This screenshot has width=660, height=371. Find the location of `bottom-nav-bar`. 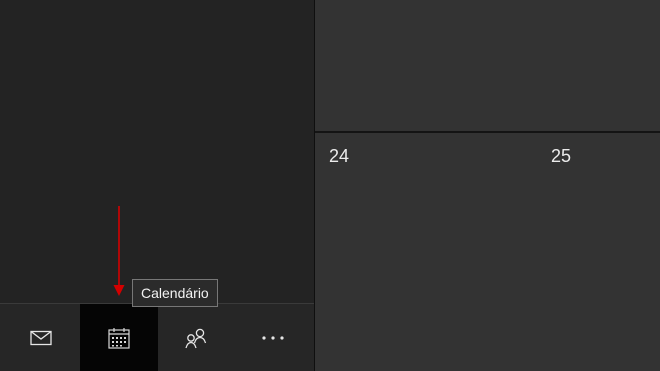

bottom-nav-bar is located at coordinates (157, 337).